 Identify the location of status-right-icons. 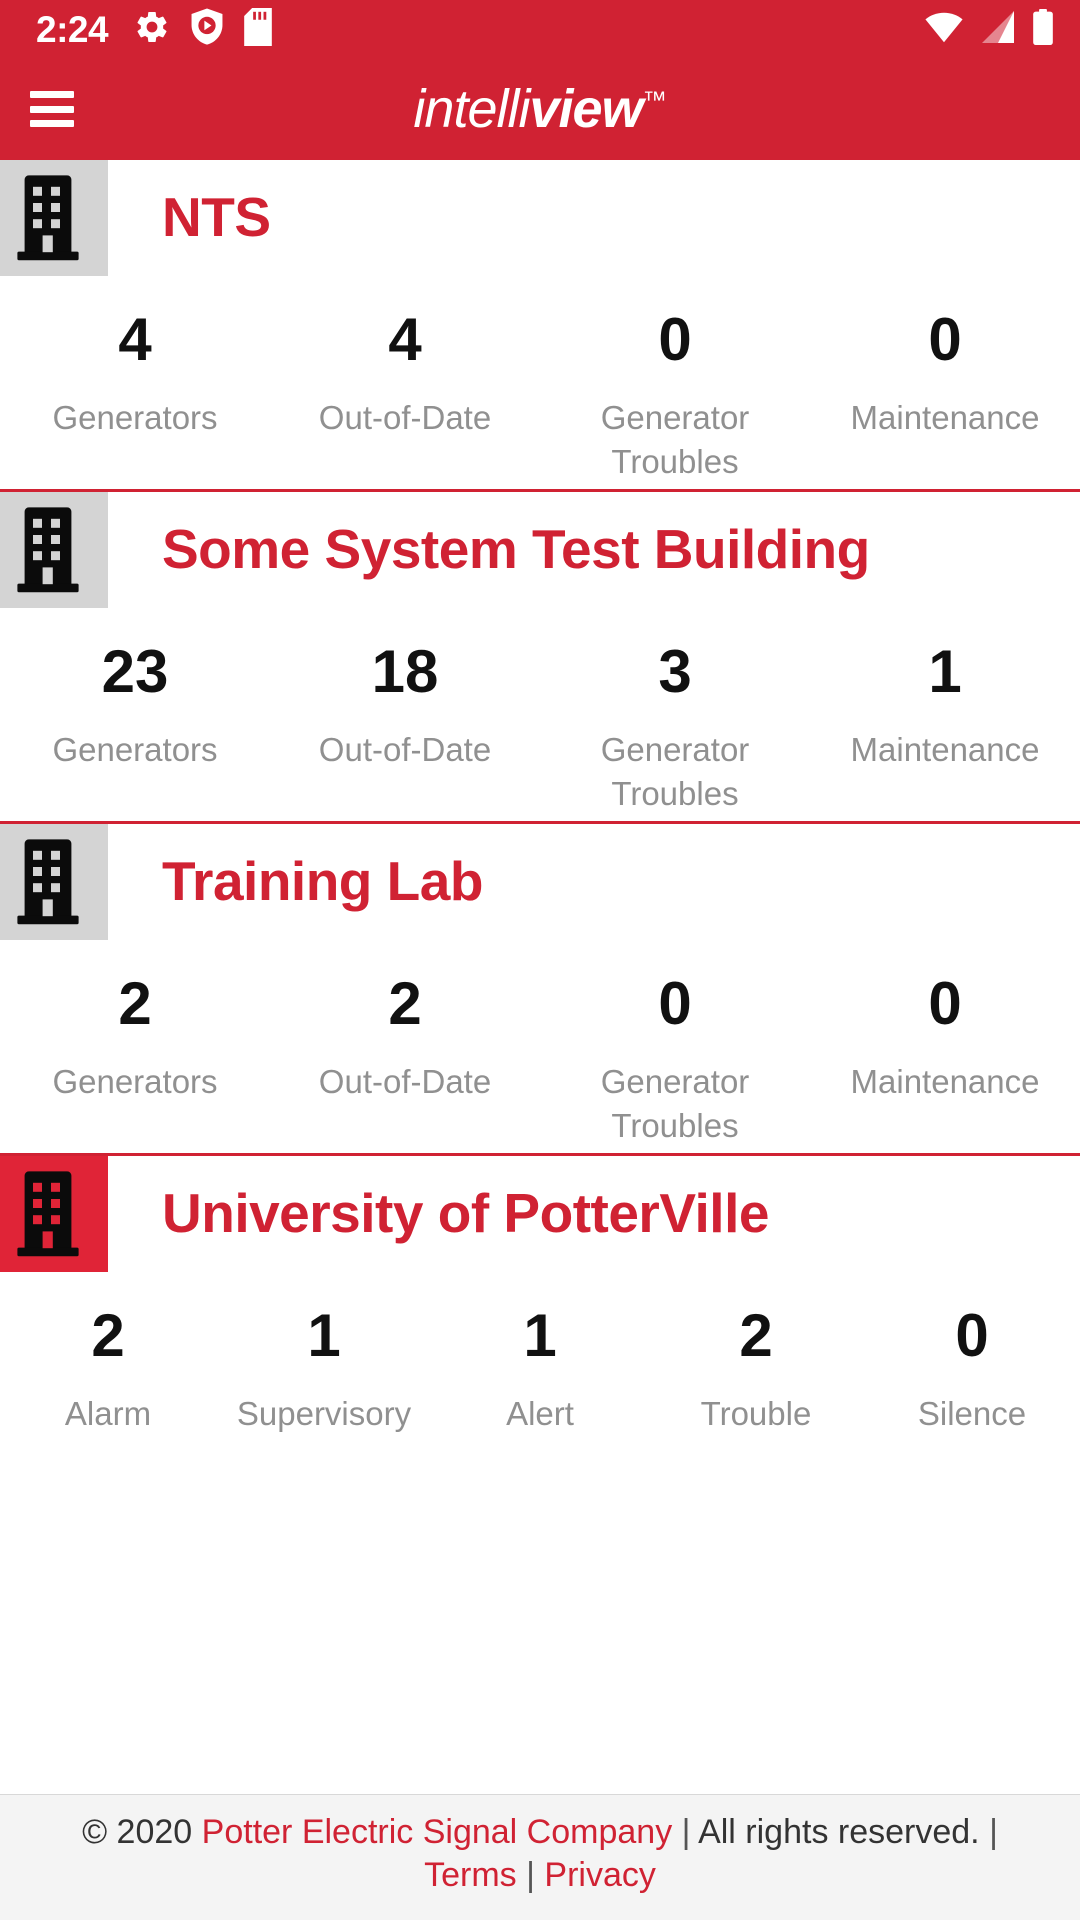
(989, 29).